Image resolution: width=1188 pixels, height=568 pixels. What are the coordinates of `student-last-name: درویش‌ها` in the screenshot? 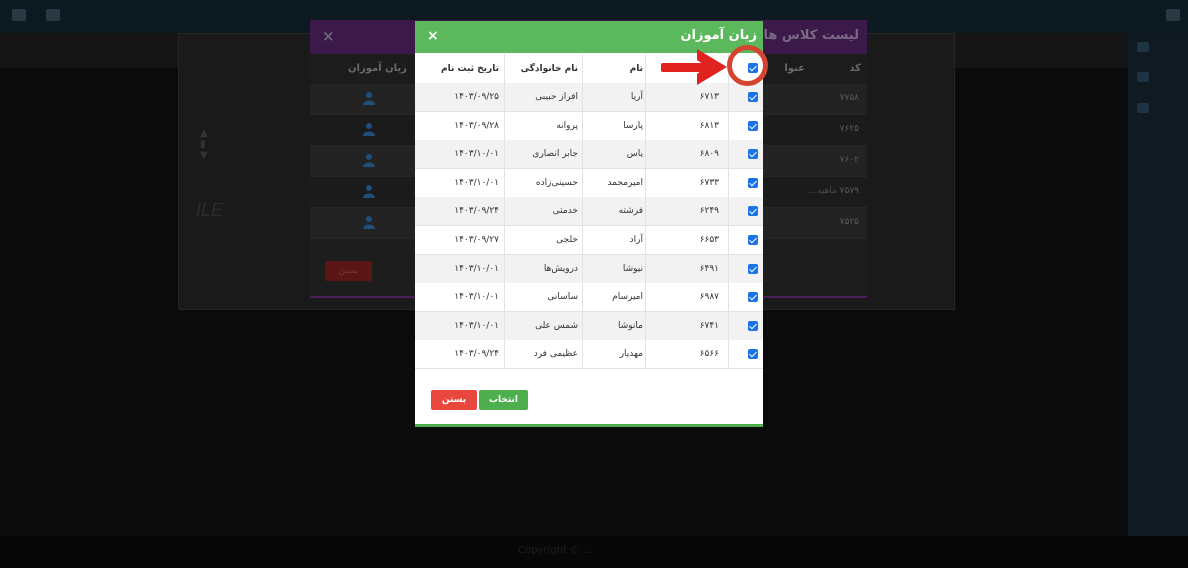 It's located at (560, 268).